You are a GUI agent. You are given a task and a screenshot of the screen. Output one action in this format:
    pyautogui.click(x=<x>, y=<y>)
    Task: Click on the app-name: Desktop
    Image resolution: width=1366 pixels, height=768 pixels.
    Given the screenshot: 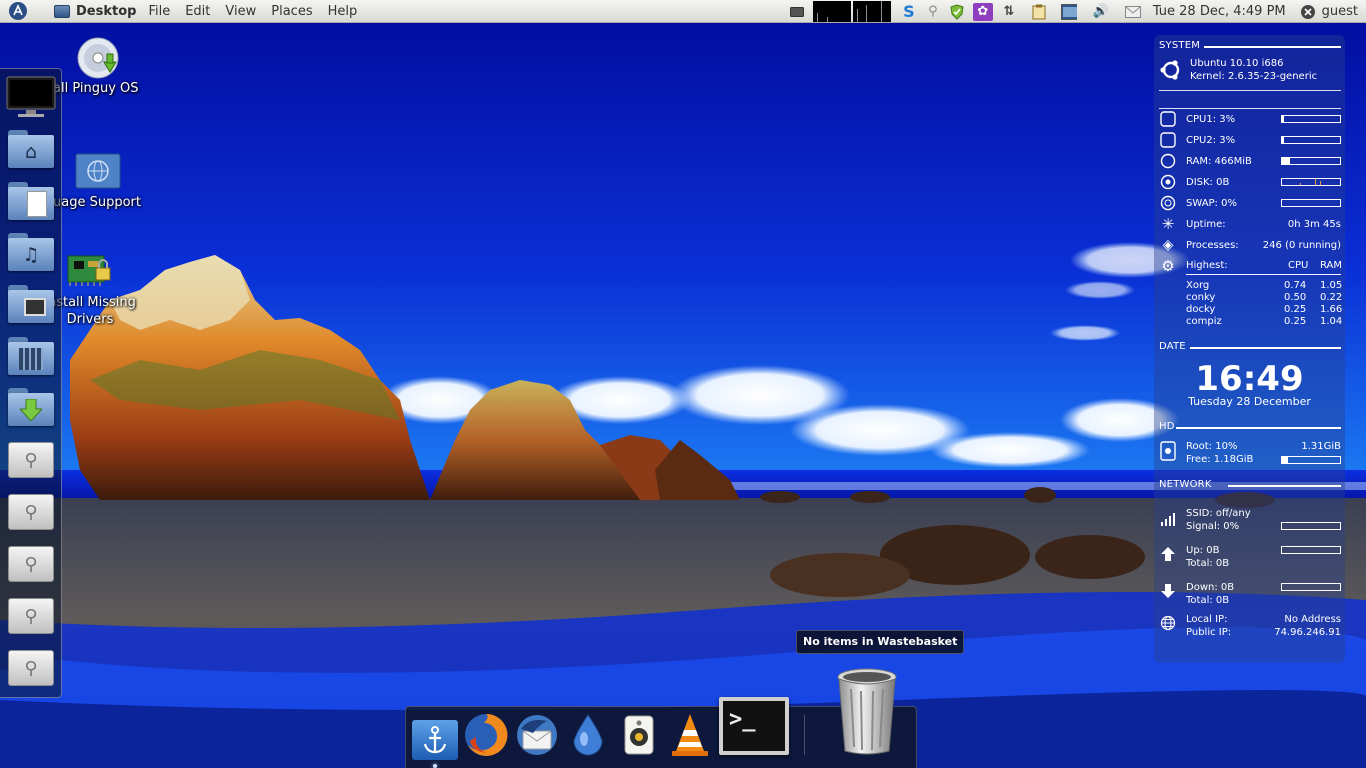 What is the action you would take?
    pyautogui.click(x=106, y=11)
    